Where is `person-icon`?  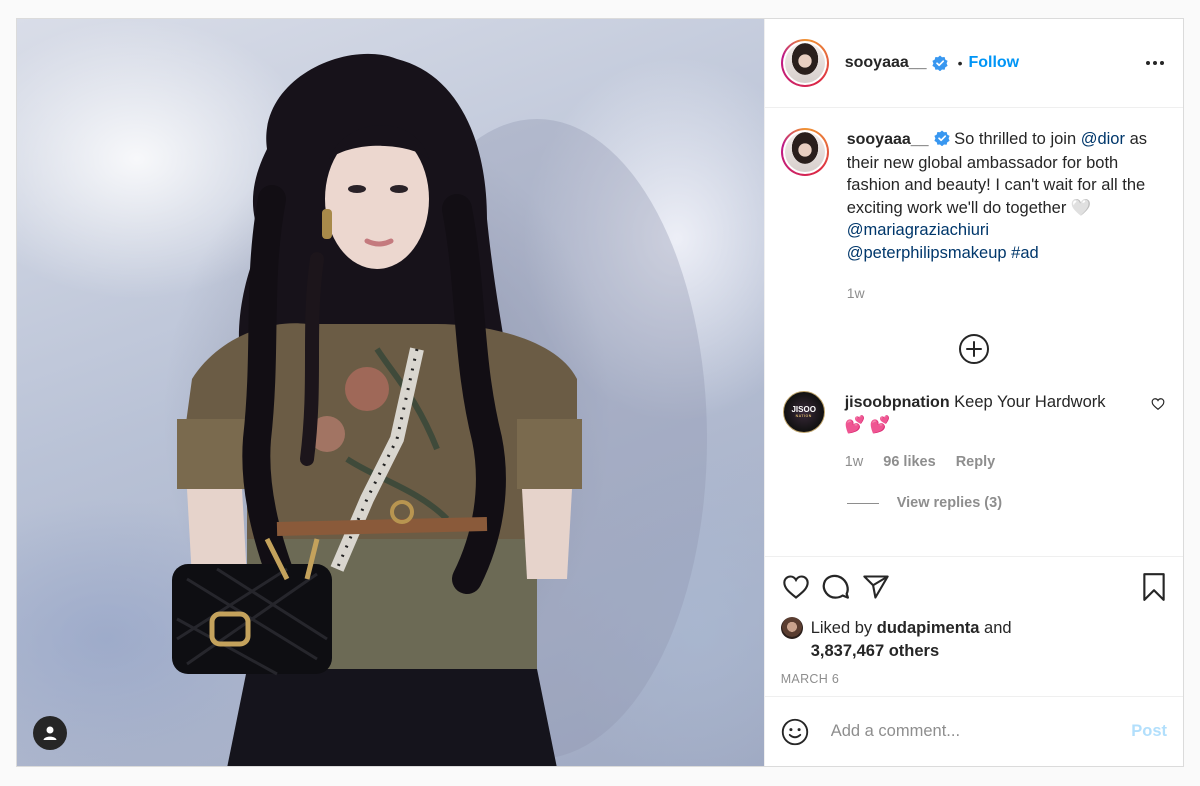 person-icon is located at coordinates (50, 733).